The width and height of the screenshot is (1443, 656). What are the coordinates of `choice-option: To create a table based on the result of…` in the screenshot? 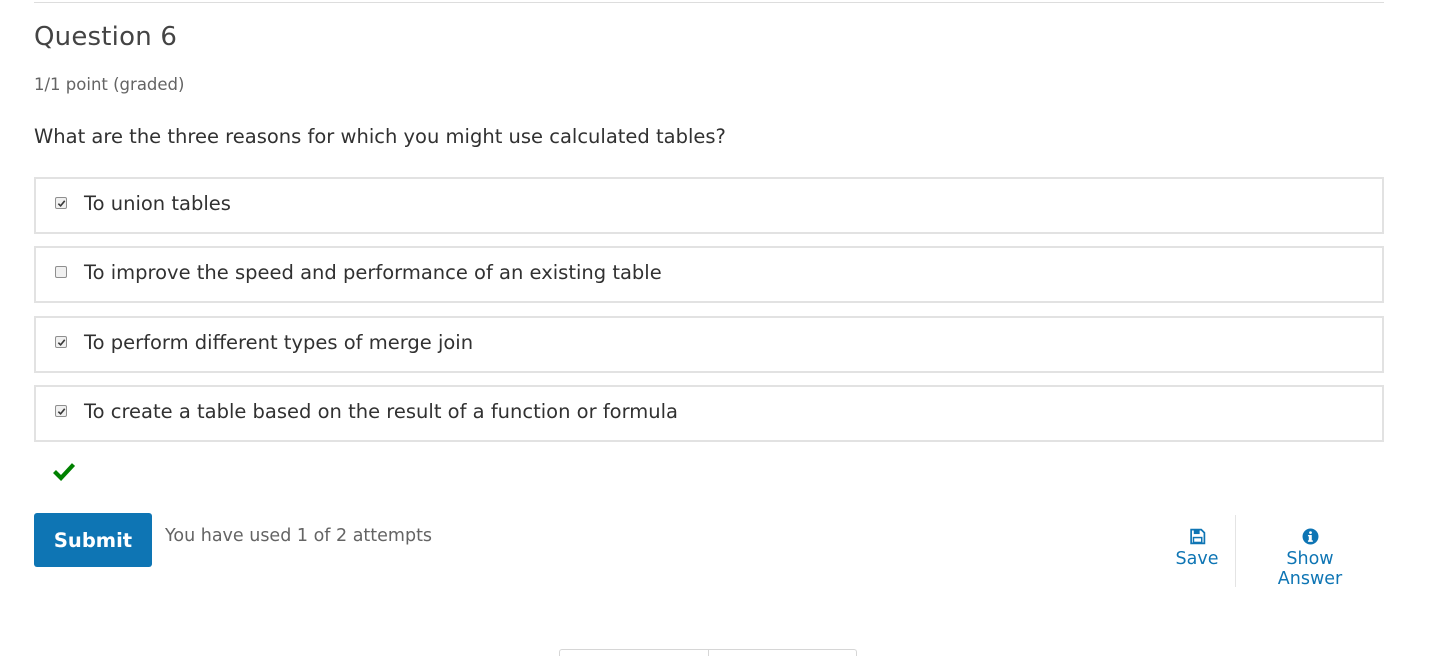 It's located at (709, 413).